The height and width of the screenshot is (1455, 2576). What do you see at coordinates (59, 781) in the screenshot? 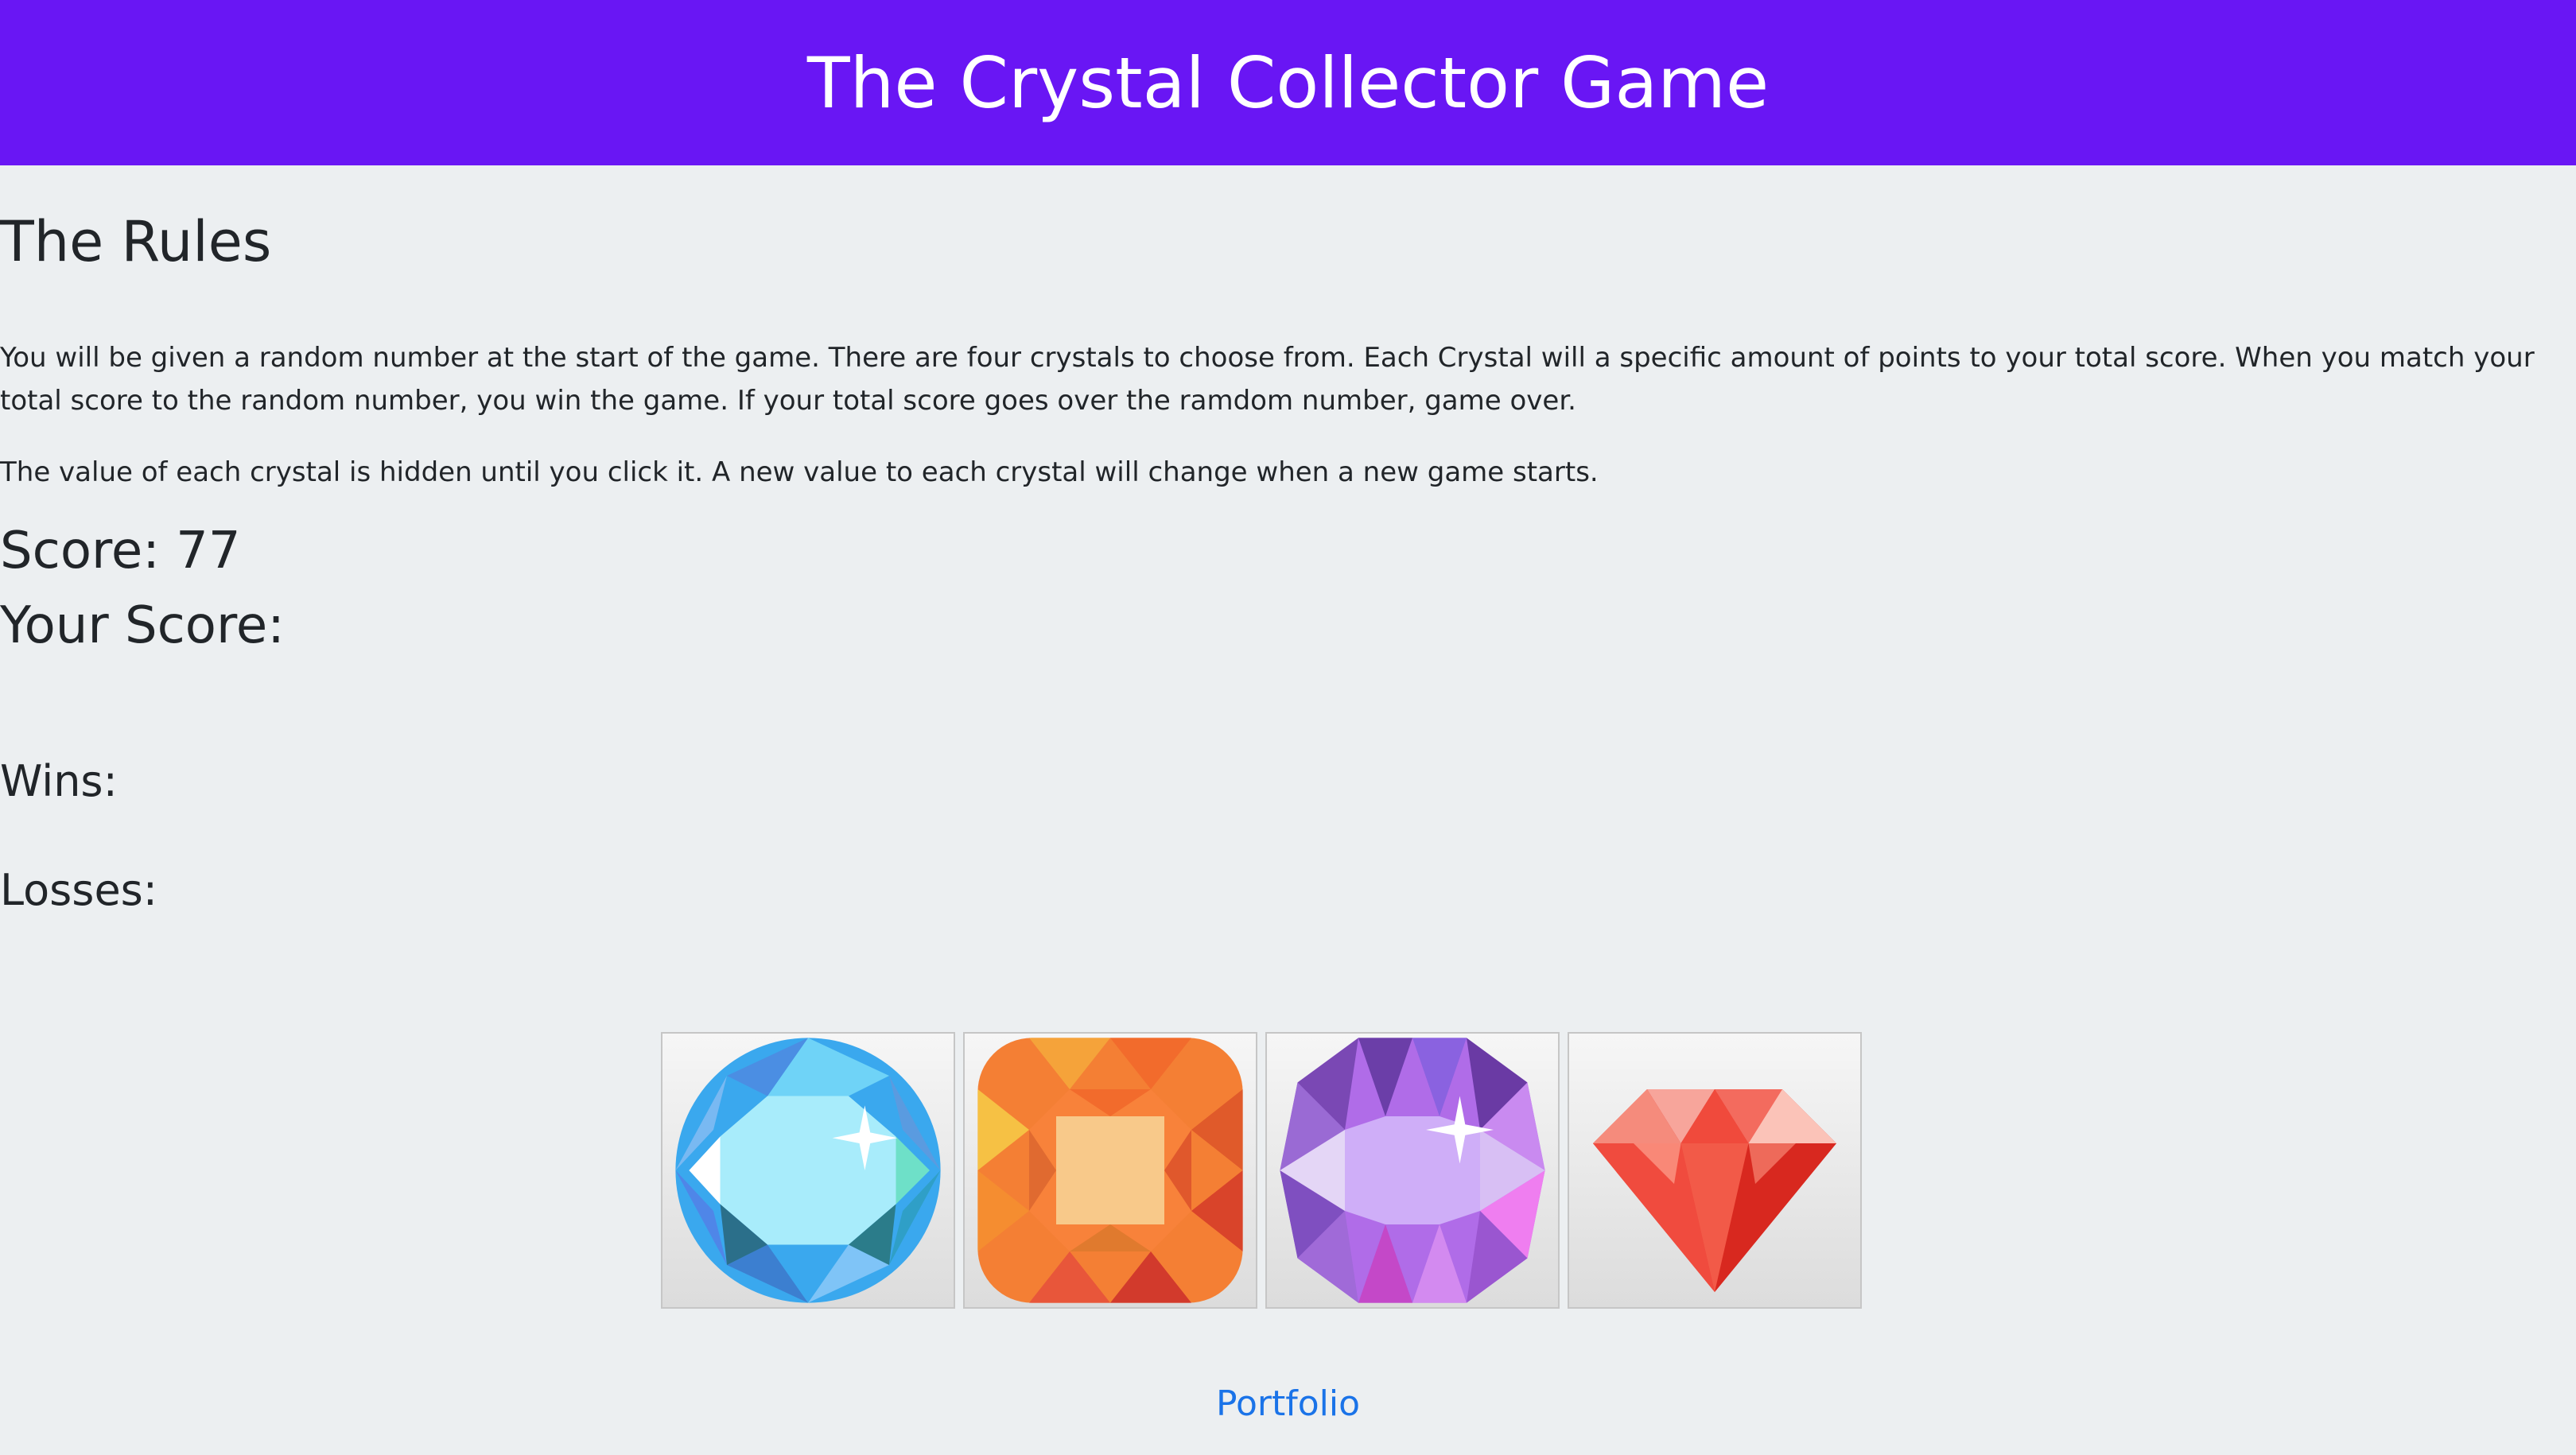
I see `wins-count: Wins:` at bounding box center [59, 781].